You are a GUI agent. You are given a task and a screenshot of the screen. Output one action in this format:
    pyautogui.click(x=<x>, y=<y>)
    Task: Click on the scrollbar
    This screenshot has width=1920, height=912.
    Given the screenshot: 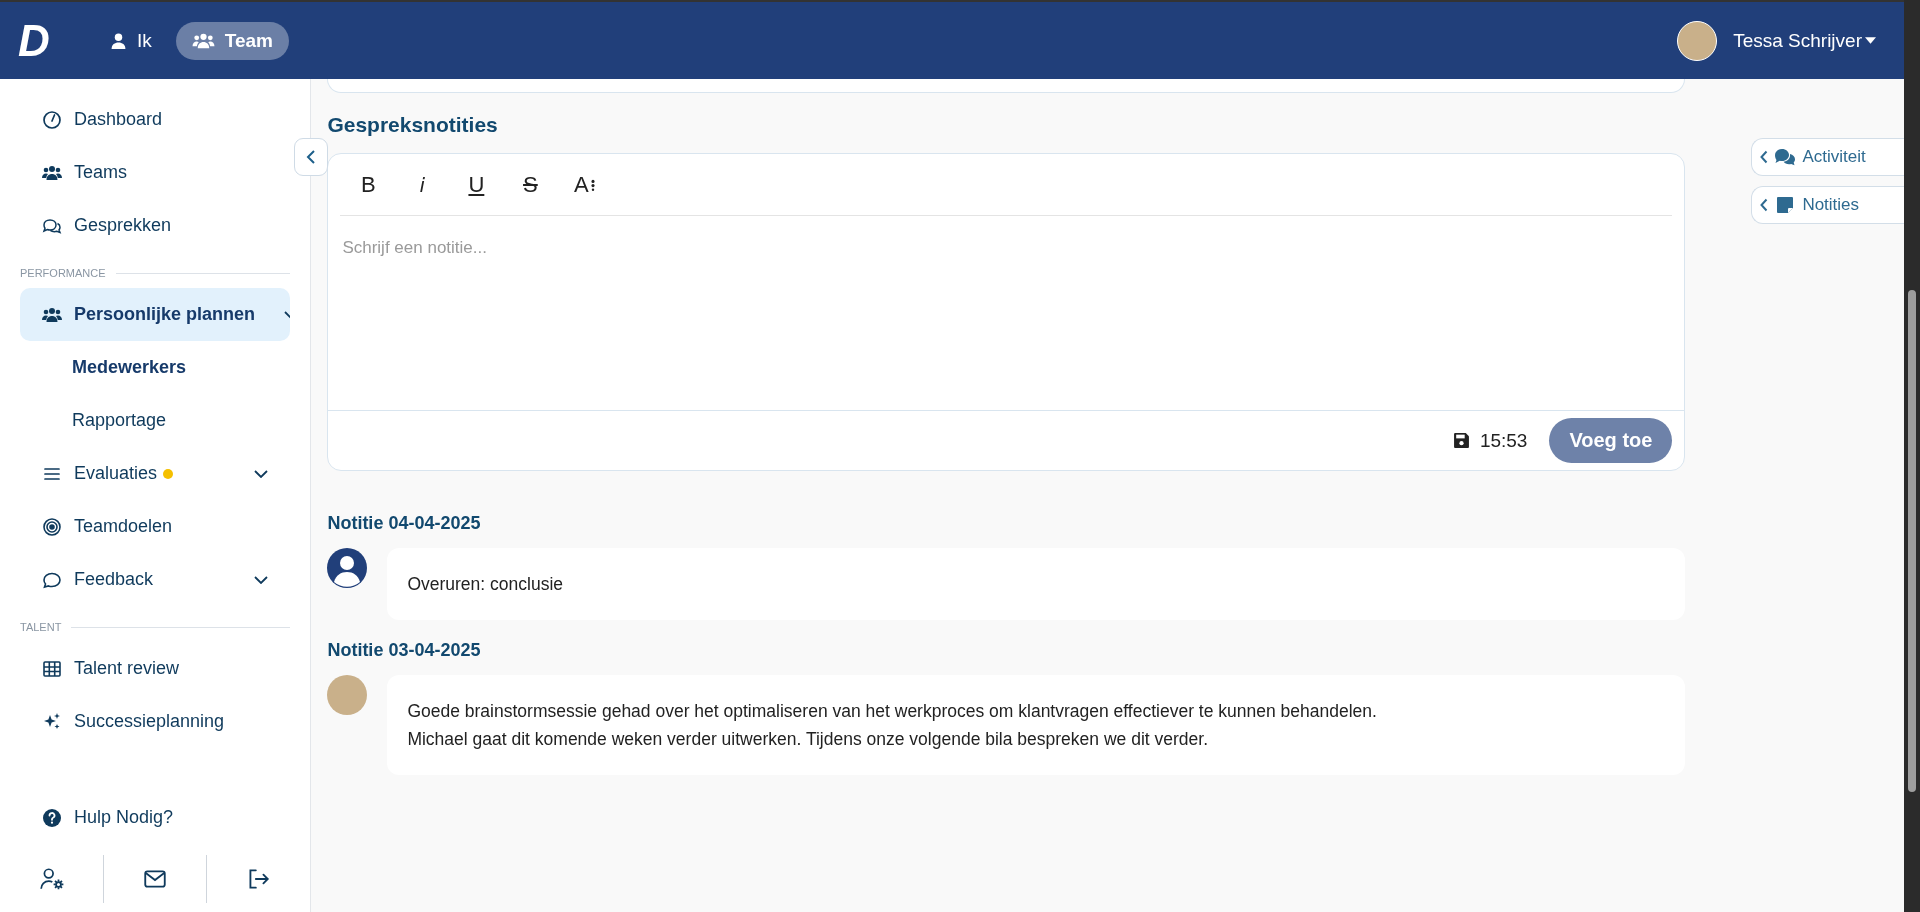 What is the action you would take?
    pyautogui.click(x=1912, y=456)
    